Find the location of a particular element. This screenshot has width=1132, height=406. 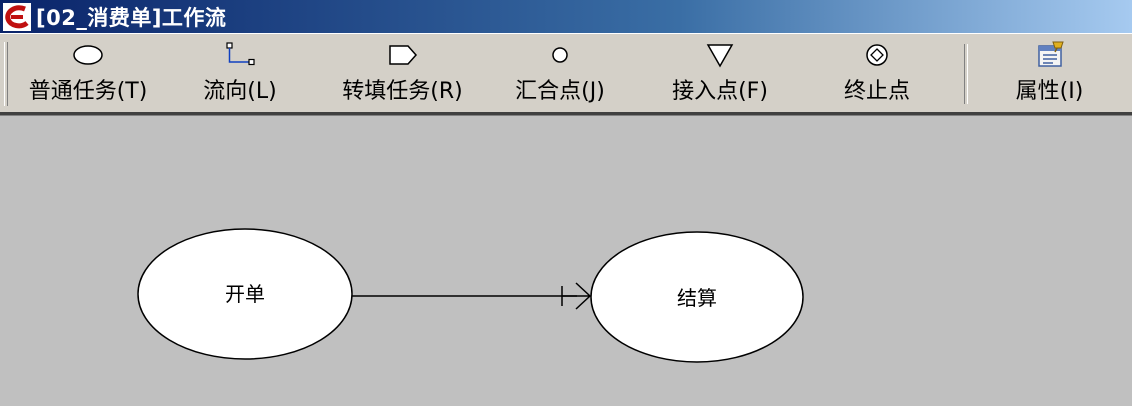

flow-button: 流向(L) is located at coordinates (240, 74).